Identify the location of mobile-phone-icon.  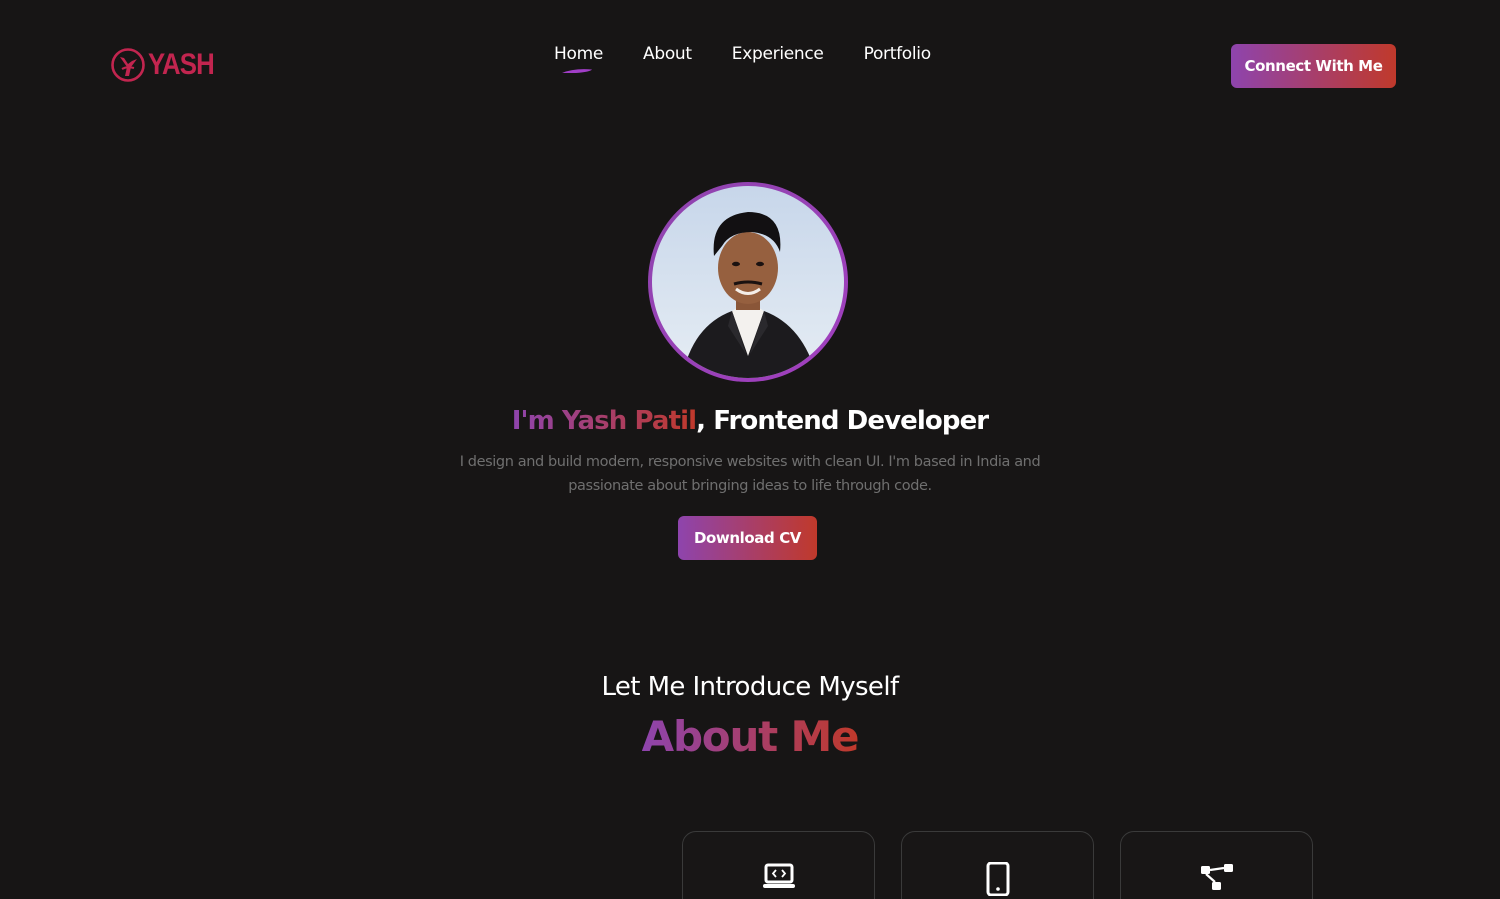
(997, 879).